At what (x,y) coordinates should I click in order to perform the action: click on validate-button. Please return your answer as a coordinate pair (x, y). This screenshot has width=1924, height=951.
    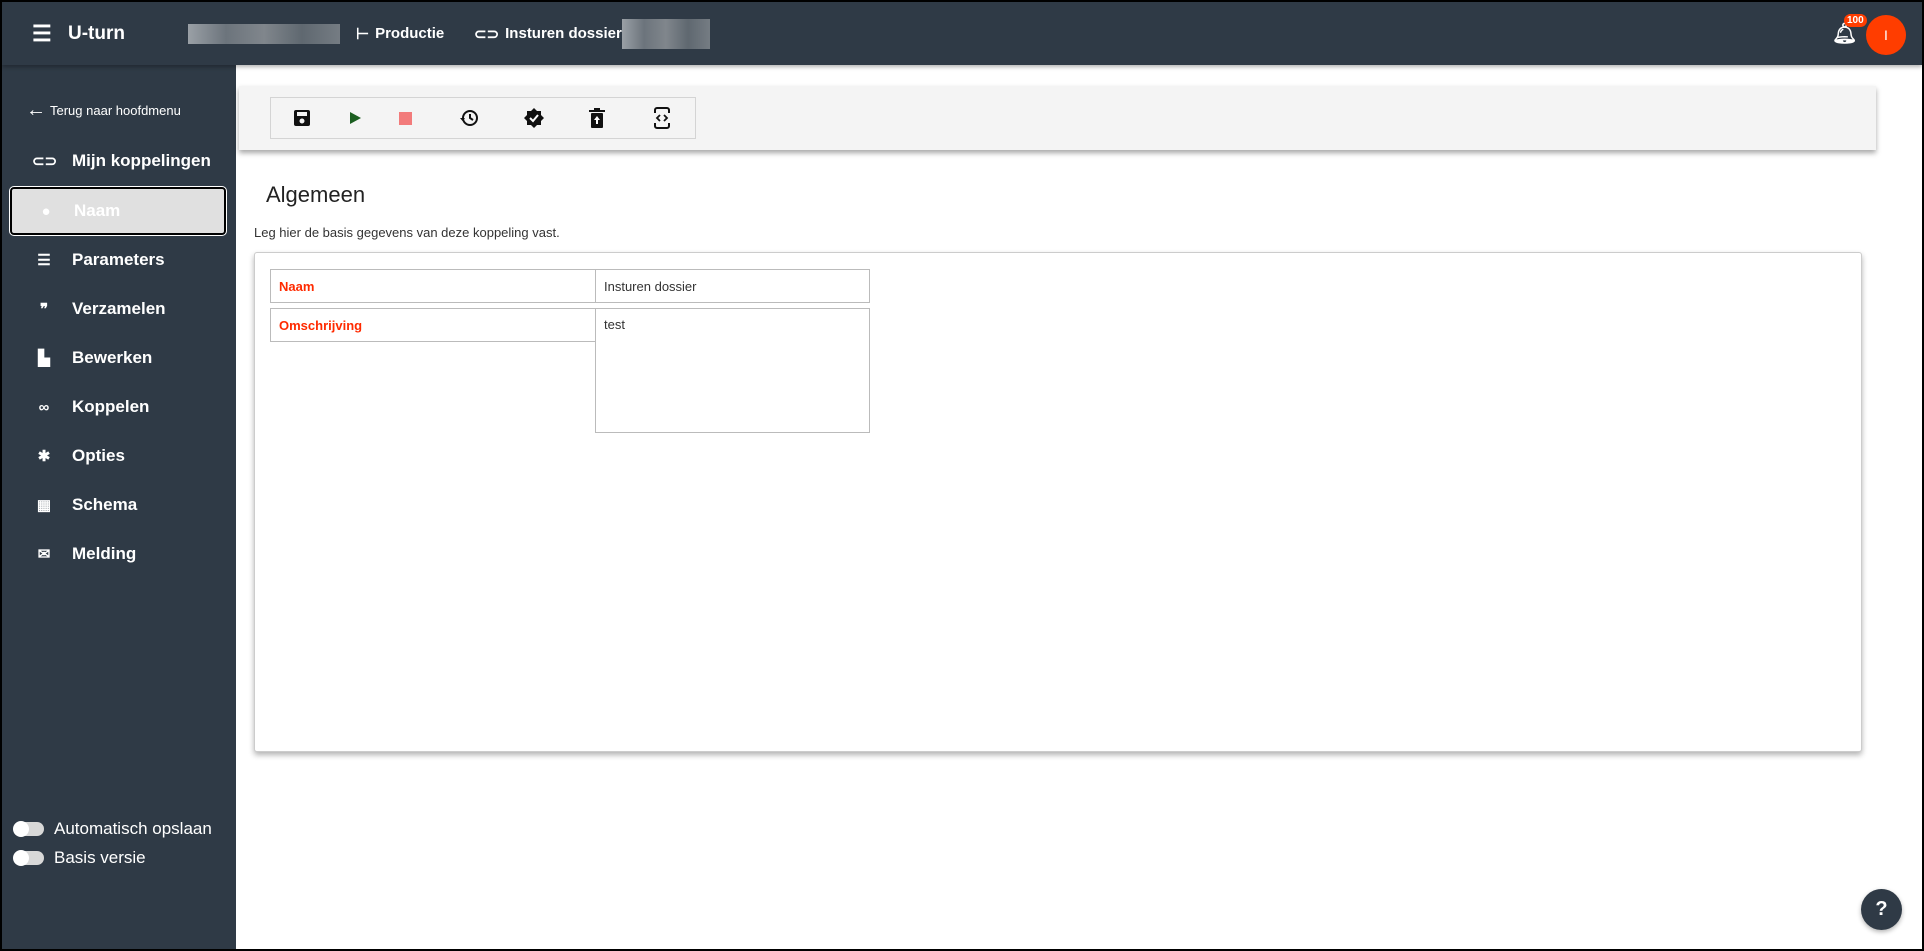
    Looking at the image, I should click on (534, 118).